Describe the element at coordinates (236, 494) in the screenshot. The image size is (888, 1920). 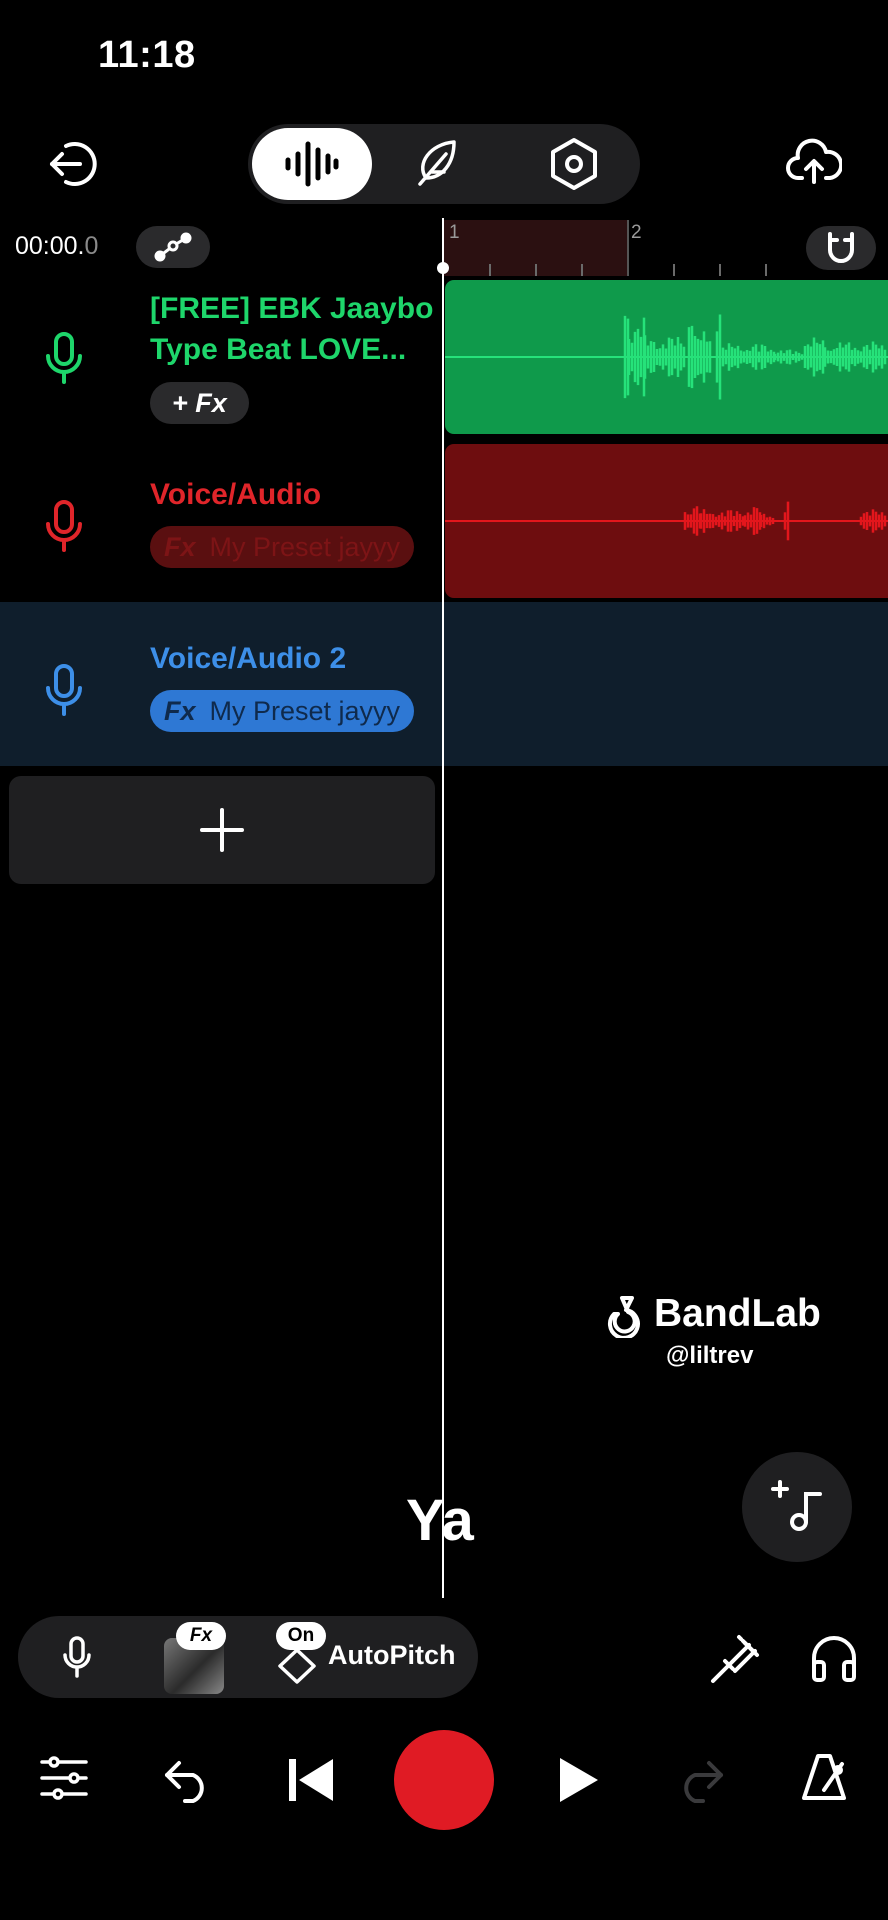
I see `track-name: Voice/Audio` at that location.